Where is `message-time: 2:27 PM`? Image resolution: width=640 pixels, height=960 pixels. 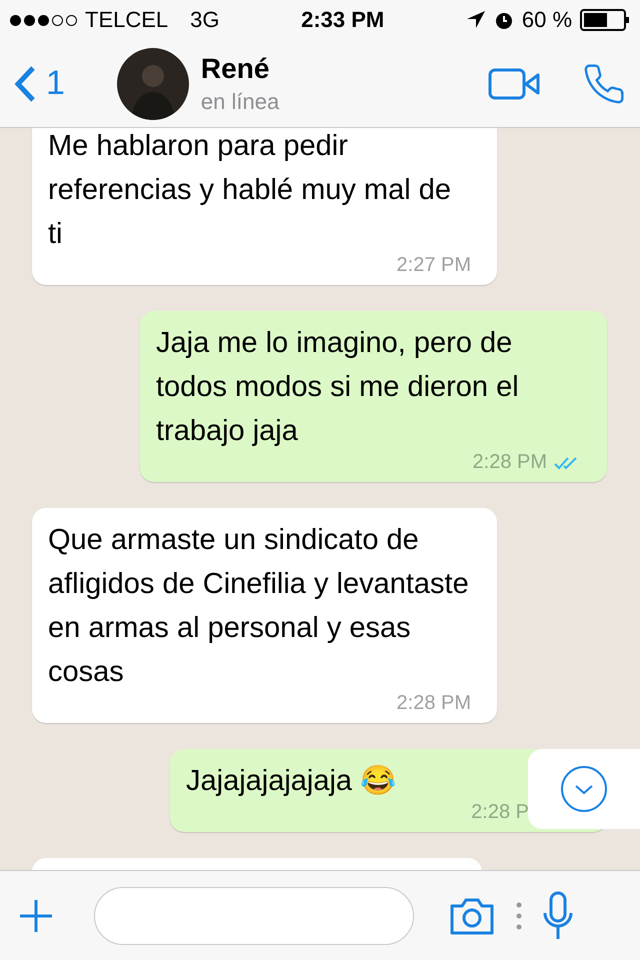 message-time: 2:27 PM is located at coordinates (433, 265).